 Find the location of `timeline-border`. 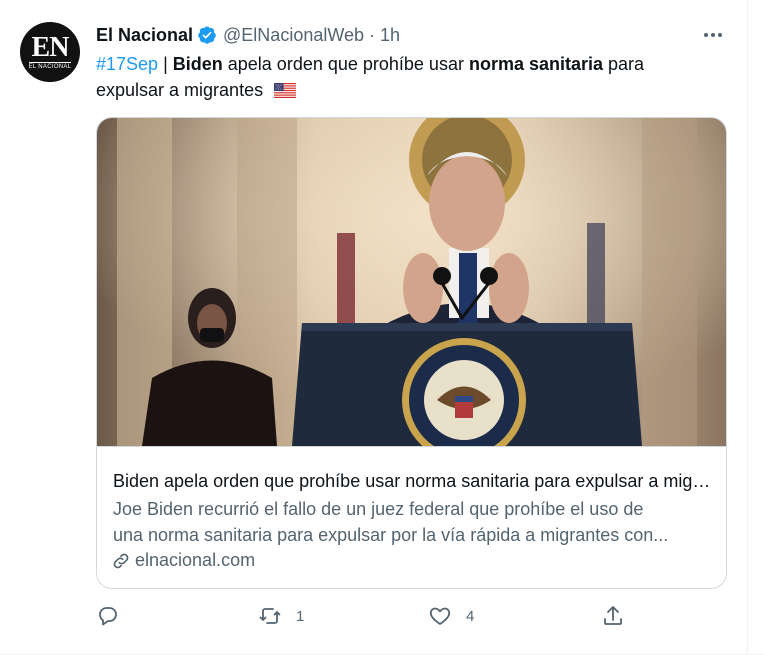

timeline-border is located at coordinates (747, 327).